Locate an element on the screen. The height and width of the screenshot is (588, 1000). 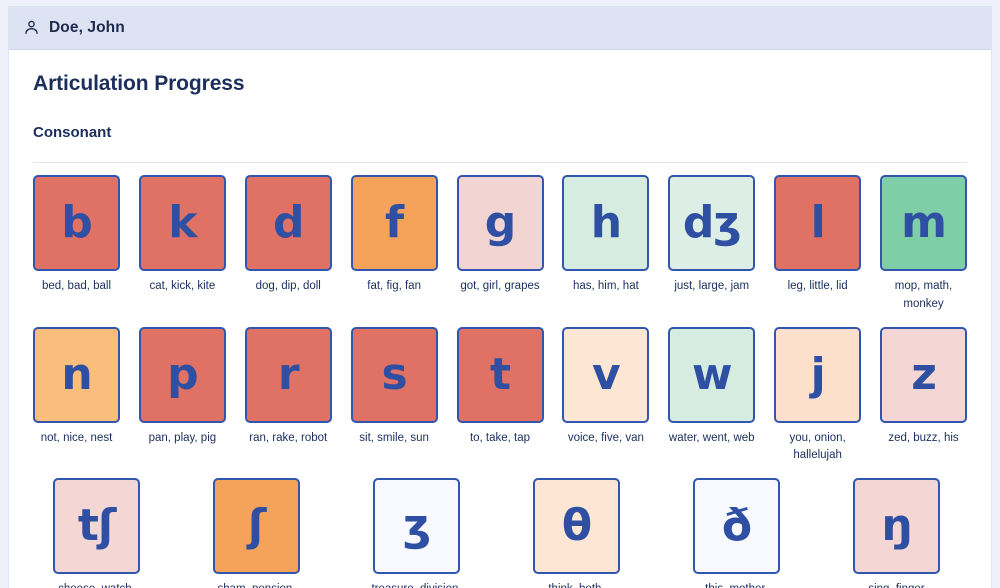
sound-card-cell: h has, him, hat is located at coordinates (606, 235).